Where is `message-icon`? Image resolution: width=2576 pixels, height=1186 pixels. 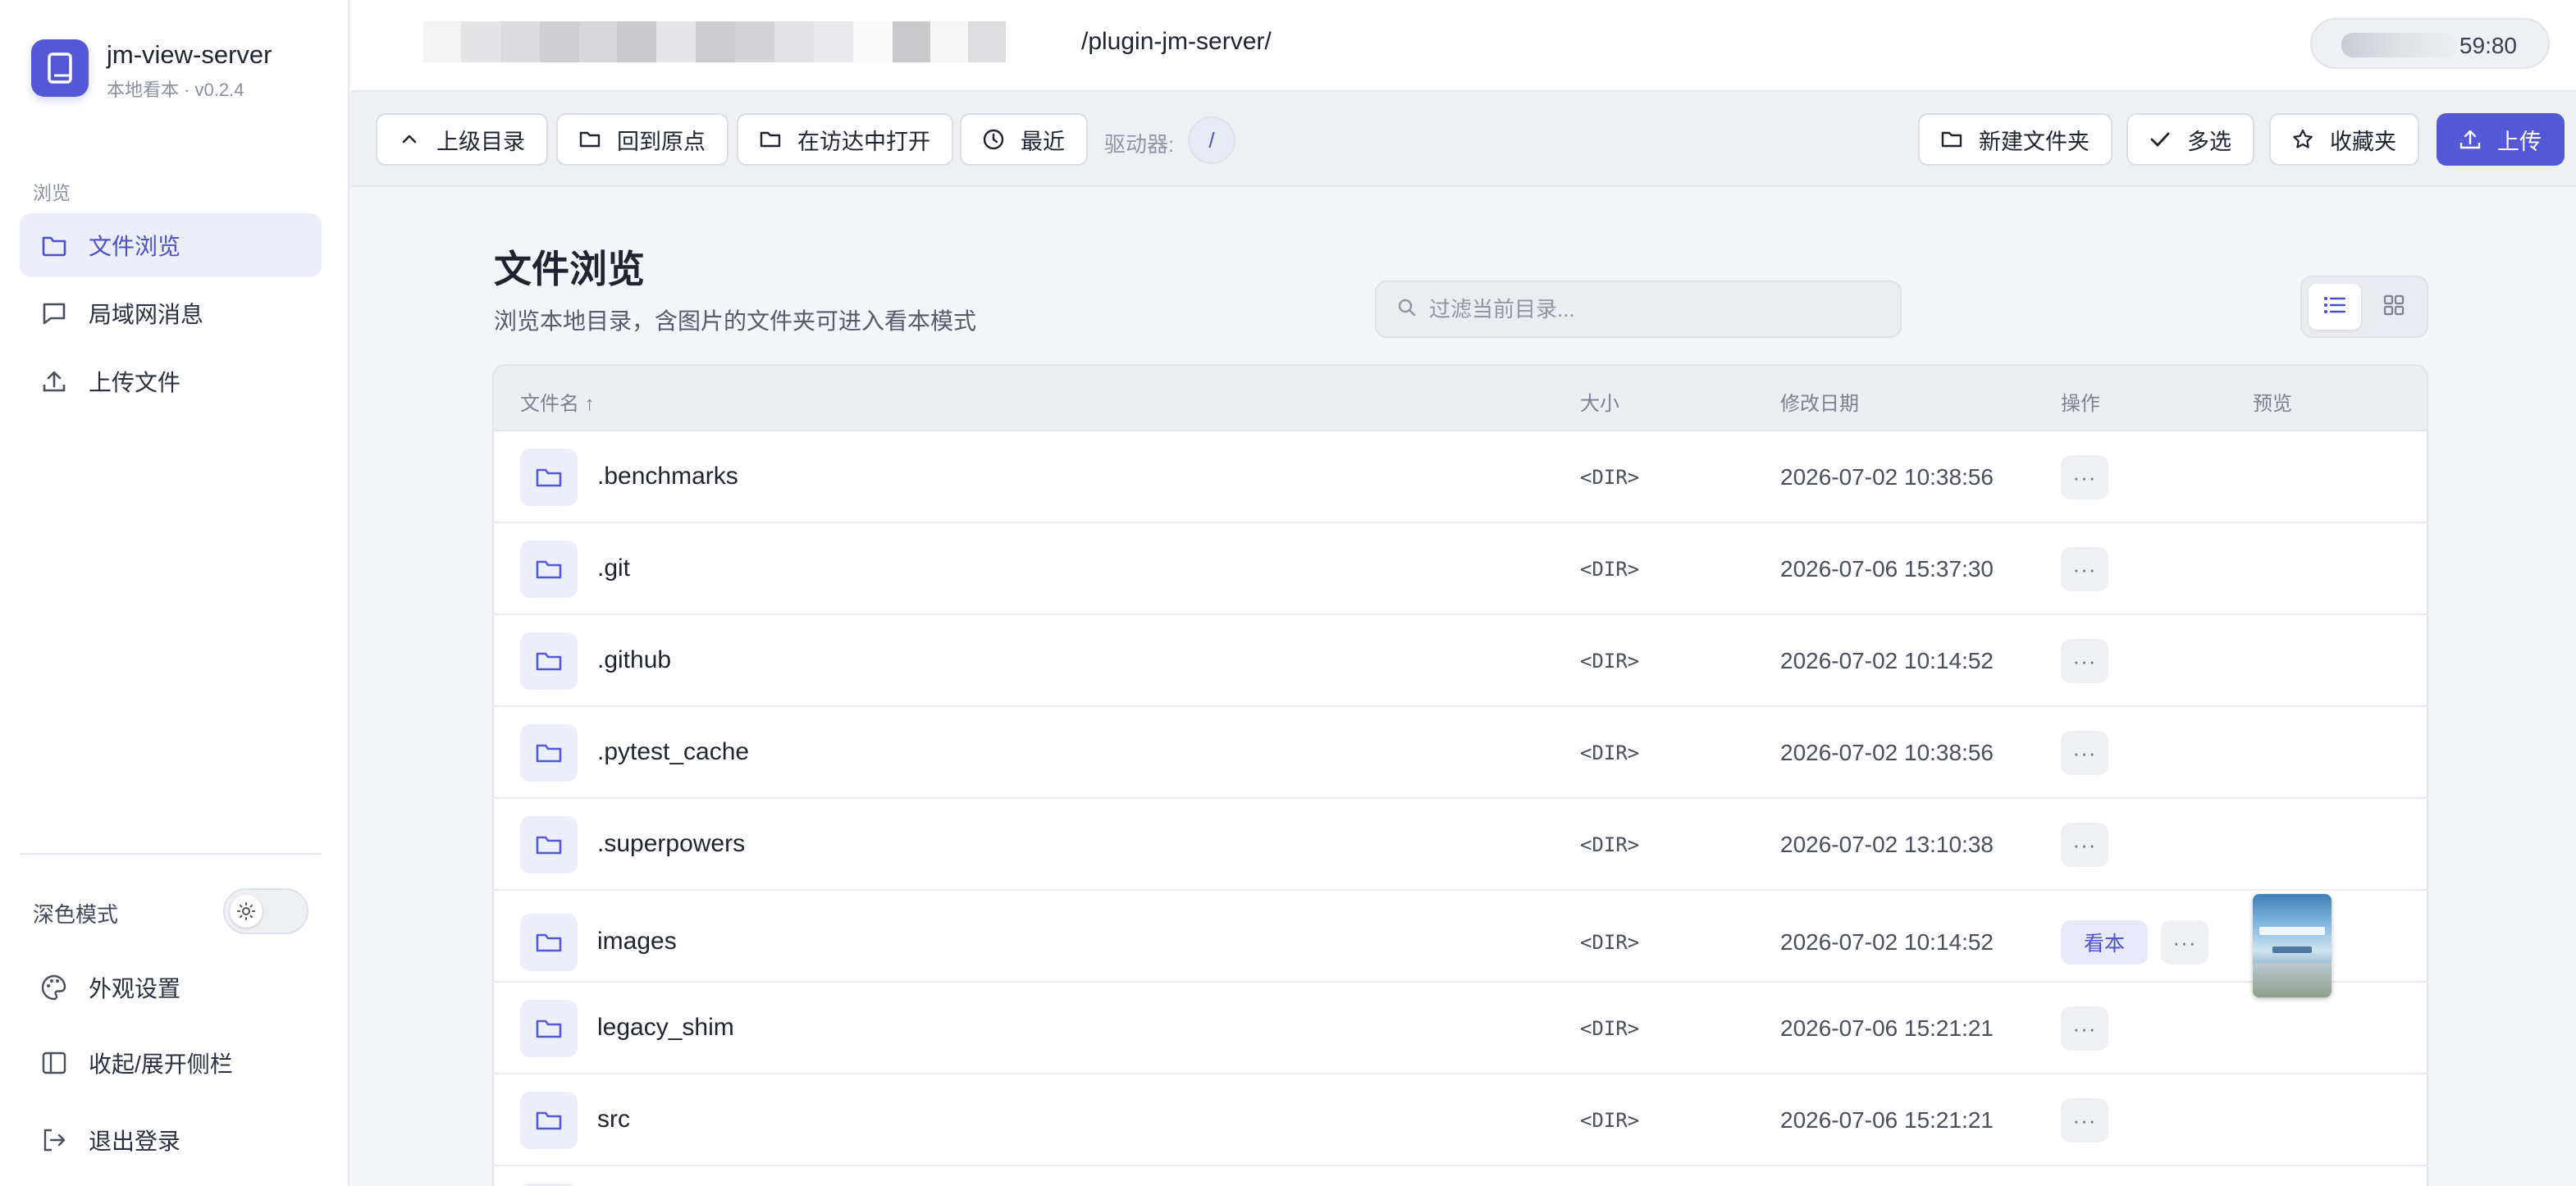
message-icon is located at coordinates (54, 313).